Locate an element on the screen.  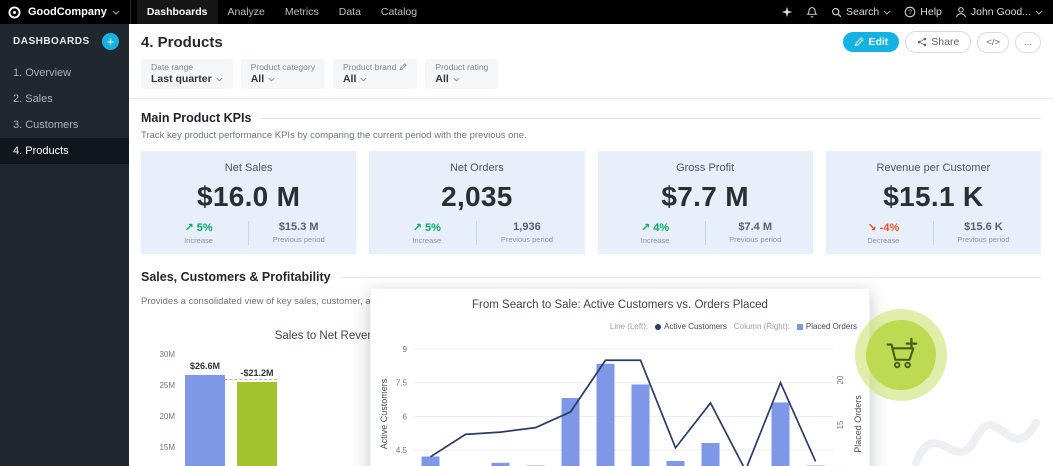
y-axis-tick: 6 is located at coordinates (405, 416).